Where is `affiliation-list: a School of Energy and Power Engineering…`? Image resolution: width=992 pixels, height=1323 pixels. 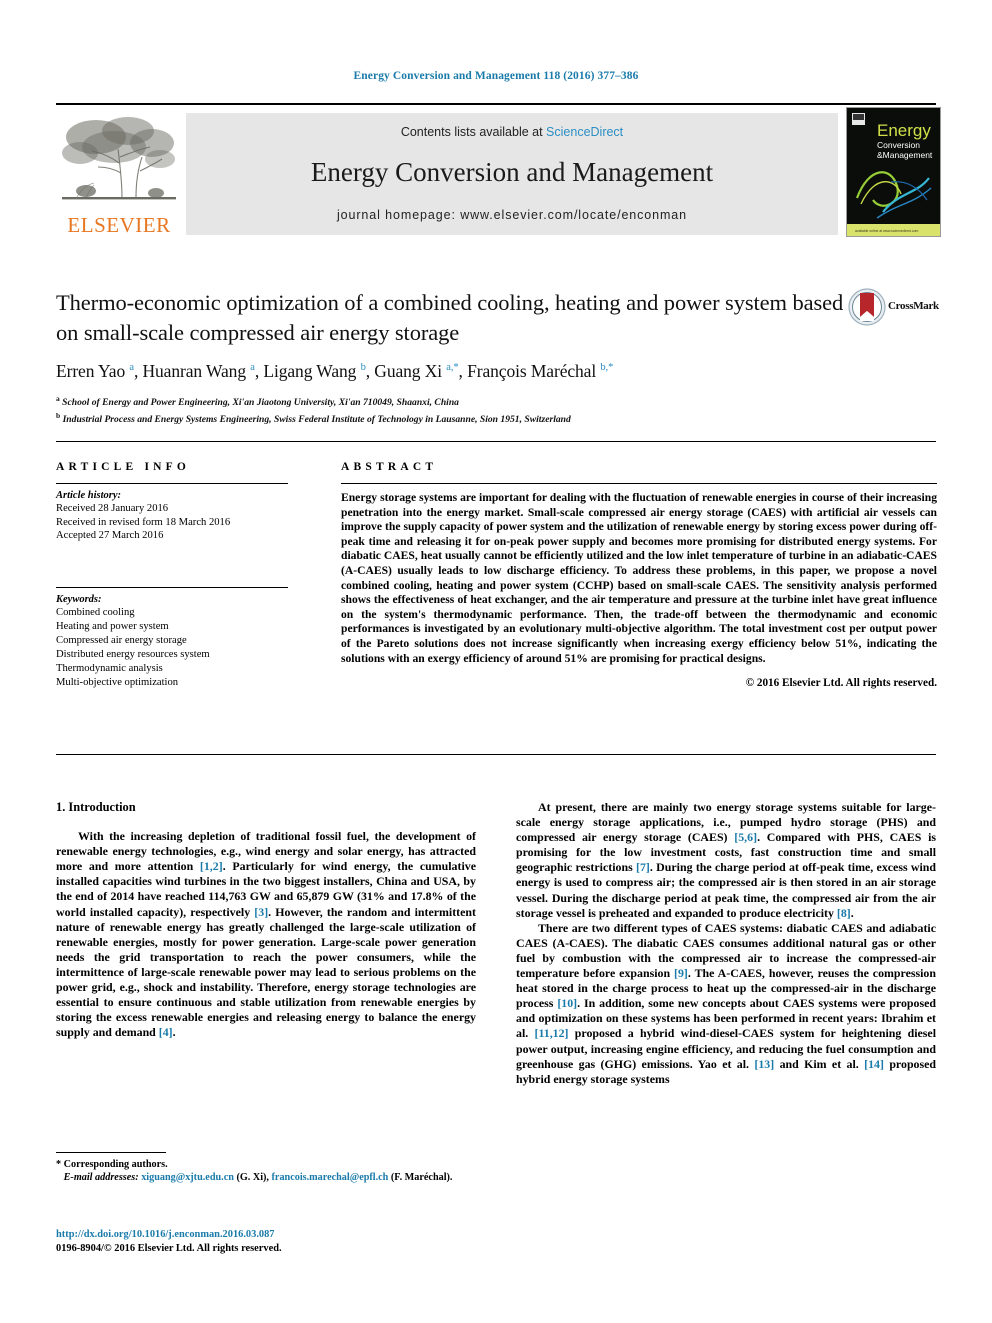
affiliation-list: a School of Energy and Power Engineering… is located at coordinates (451, 409).